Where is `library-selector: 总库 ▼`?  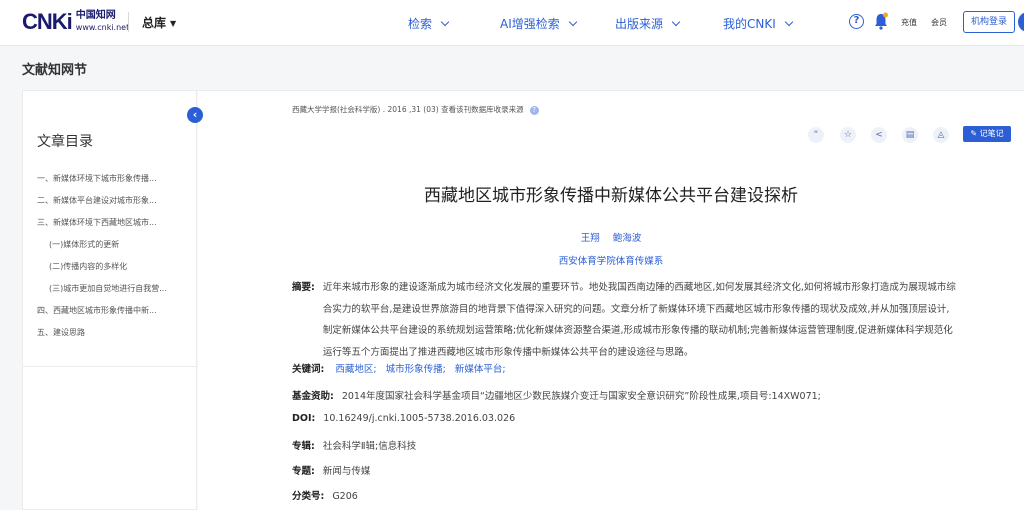
library-selector: 总库 ▼ is located at coordinates (159, 22).